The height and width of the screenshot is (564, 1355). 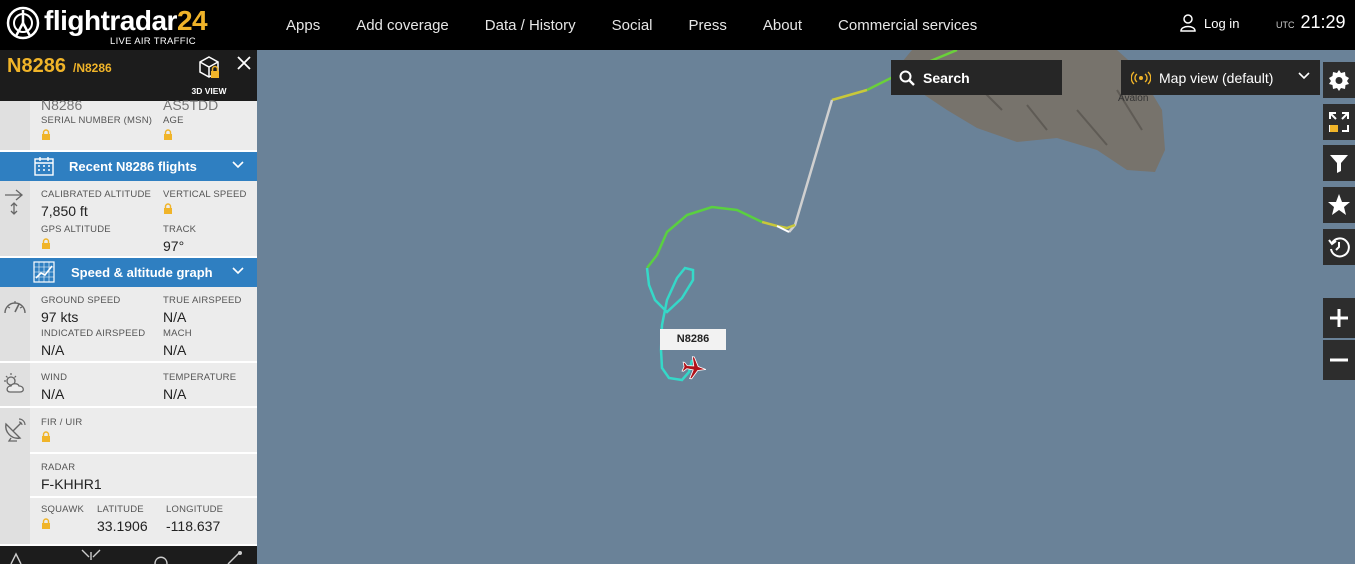 What do you see at coordinates (200, 377) in the screenshot?
I see `temperature-label: TEMPERATURE` at bounding box center [200, 377].